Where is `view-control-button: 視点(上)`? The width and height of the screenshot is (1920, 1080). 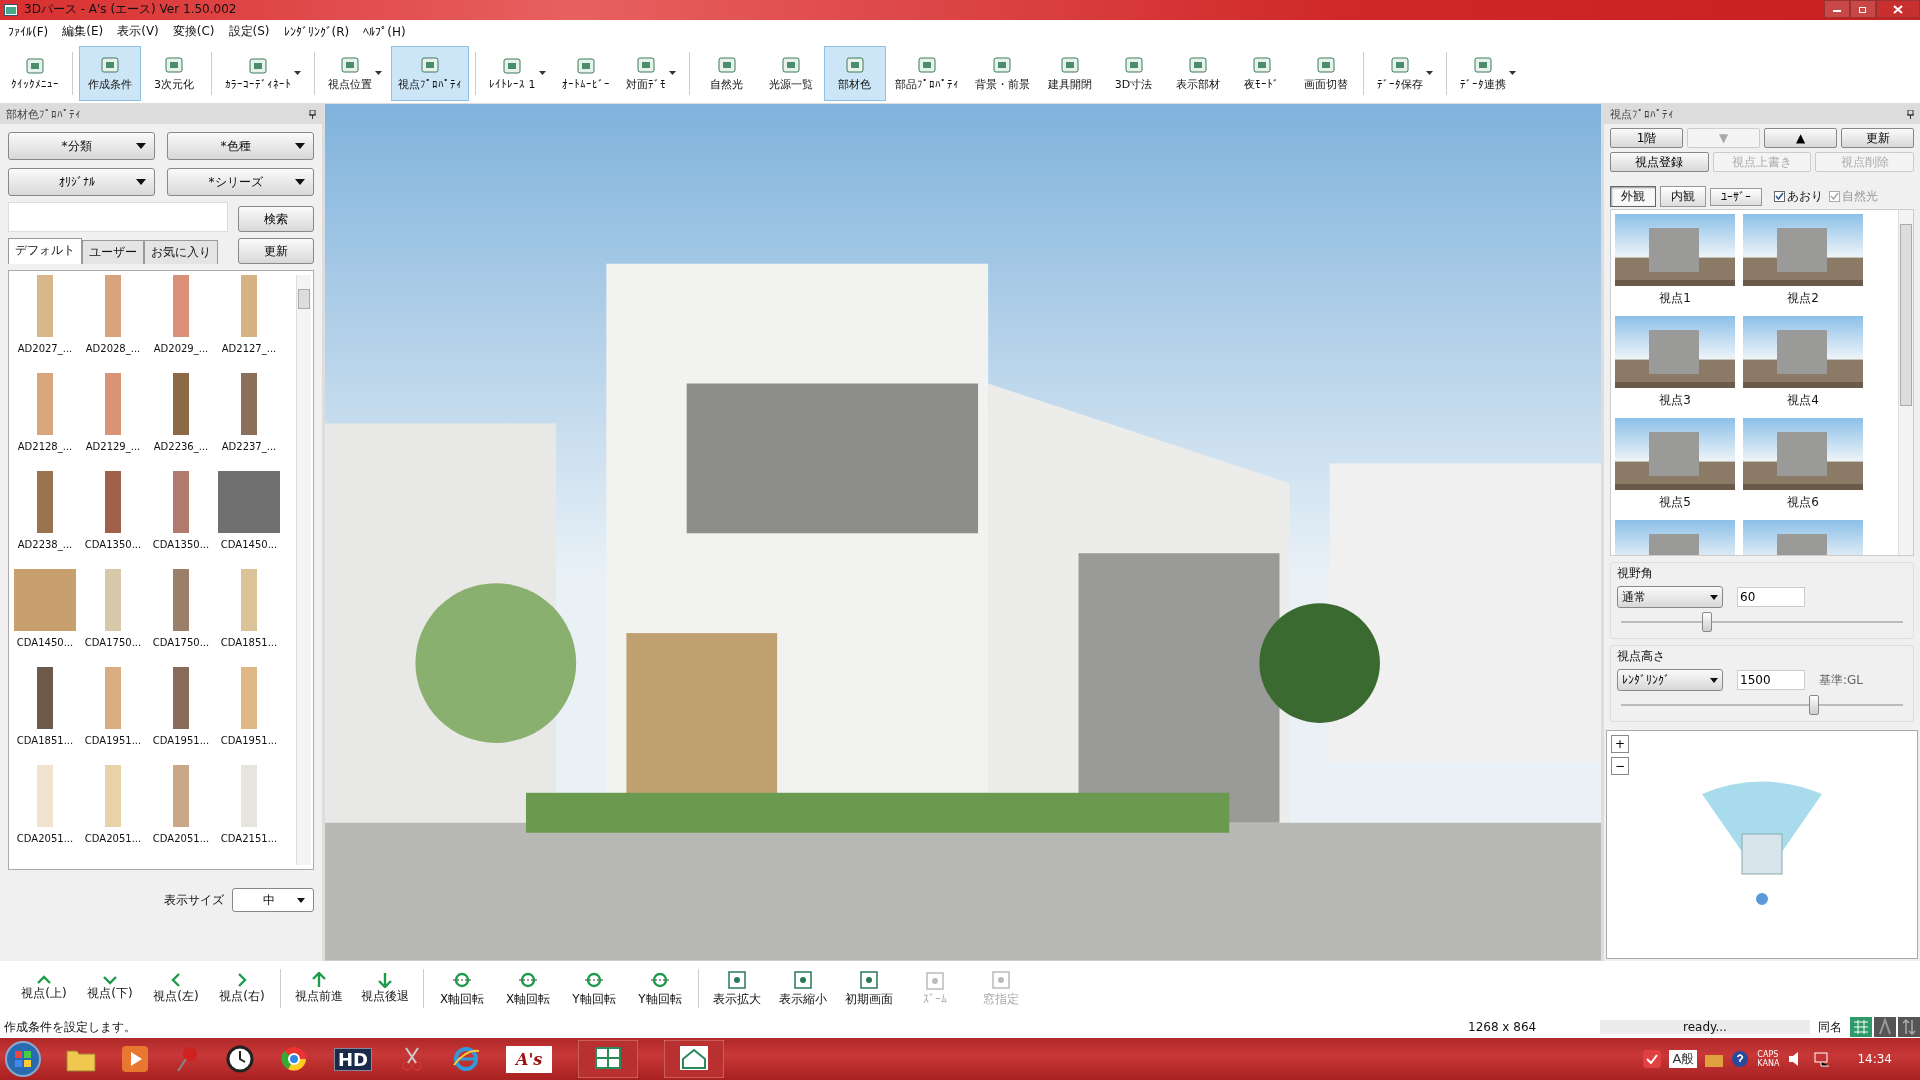
view-control-button: 視点(上) is located at coordinates (44, 988).